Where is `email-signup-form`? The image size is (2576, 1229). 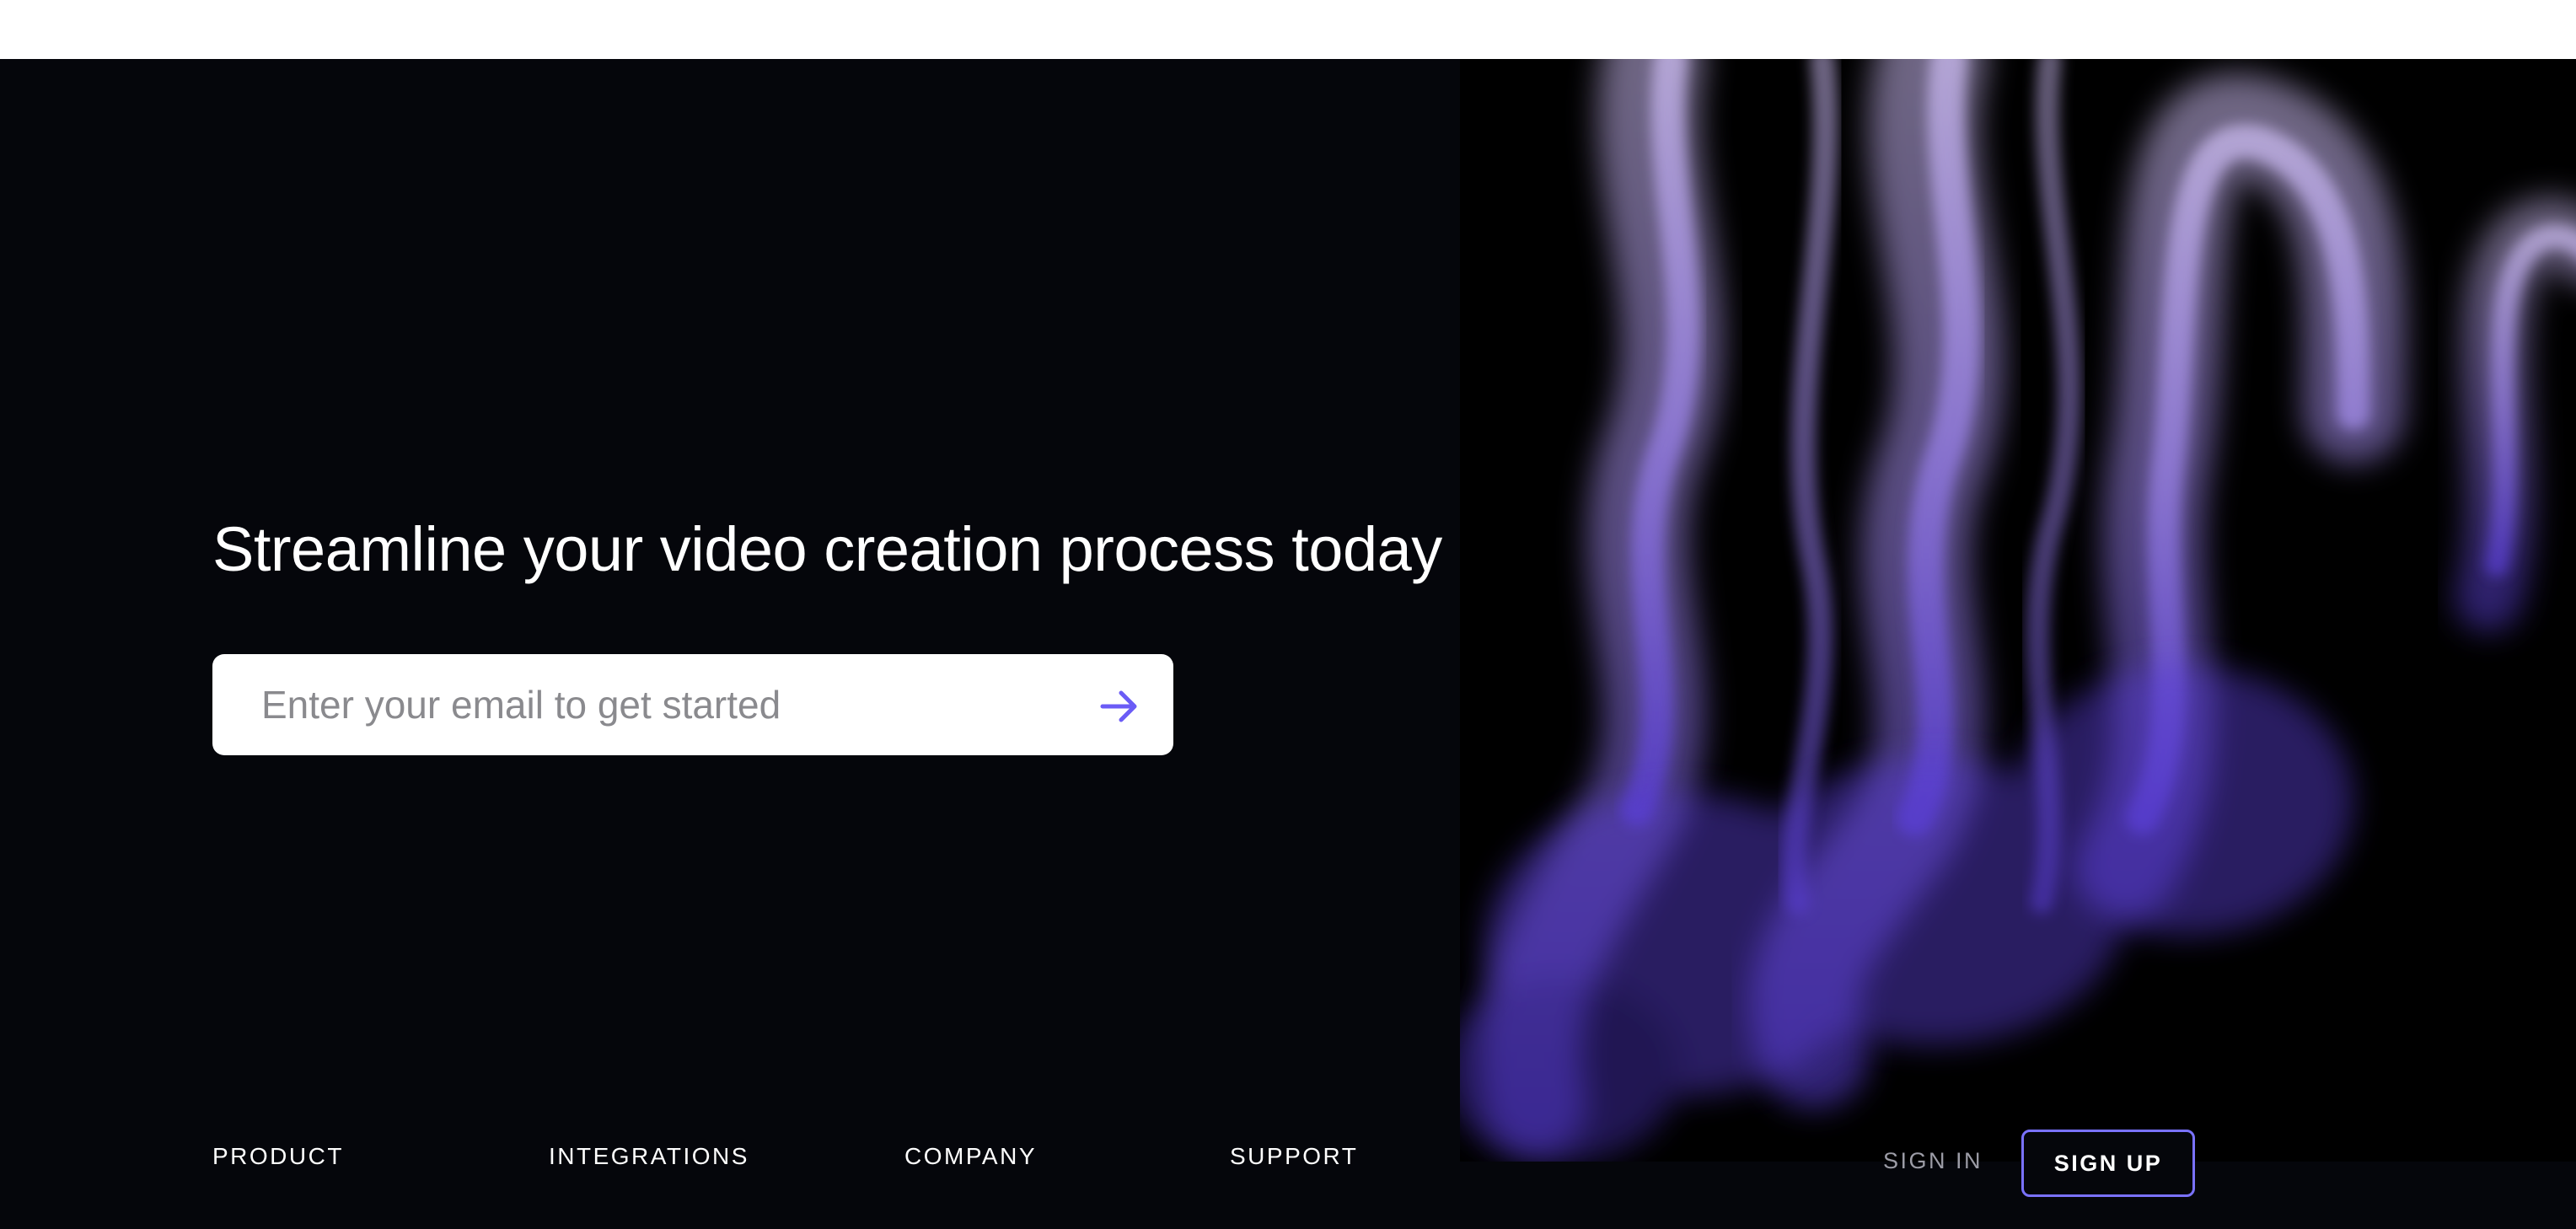 email-signup-form is located at coordinates (692, 704).